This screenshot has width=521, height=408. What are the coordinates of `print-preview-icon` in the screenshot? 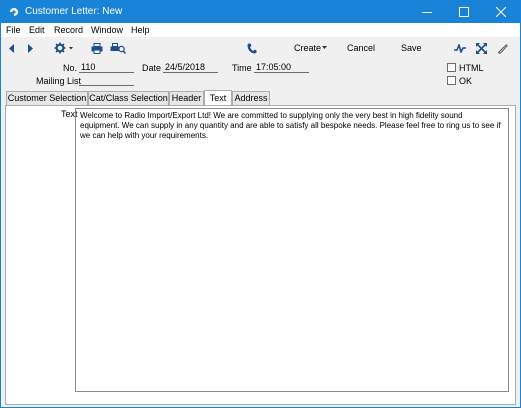 It's located at (118, 48).